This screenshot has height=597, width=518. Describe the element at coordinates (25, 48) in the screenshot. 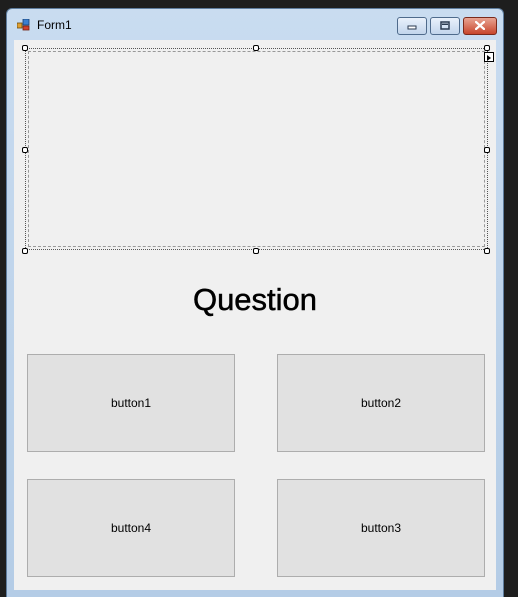

I see `resize-handle-top-left` at that location.